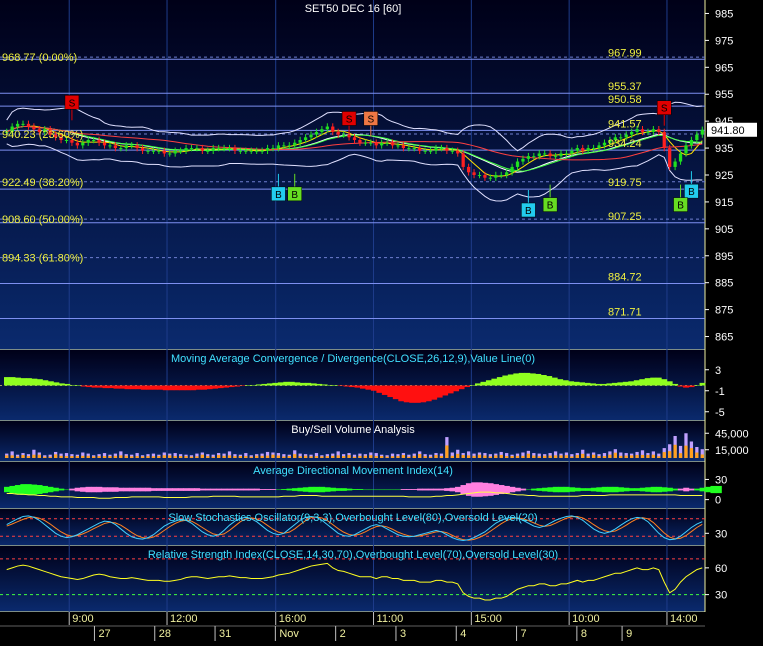 The width and height of the screenshot is (763, 646). Describe the element at coordinates (625, 277) in the screenshot. I see `price-level-label: 884.72` at that location.